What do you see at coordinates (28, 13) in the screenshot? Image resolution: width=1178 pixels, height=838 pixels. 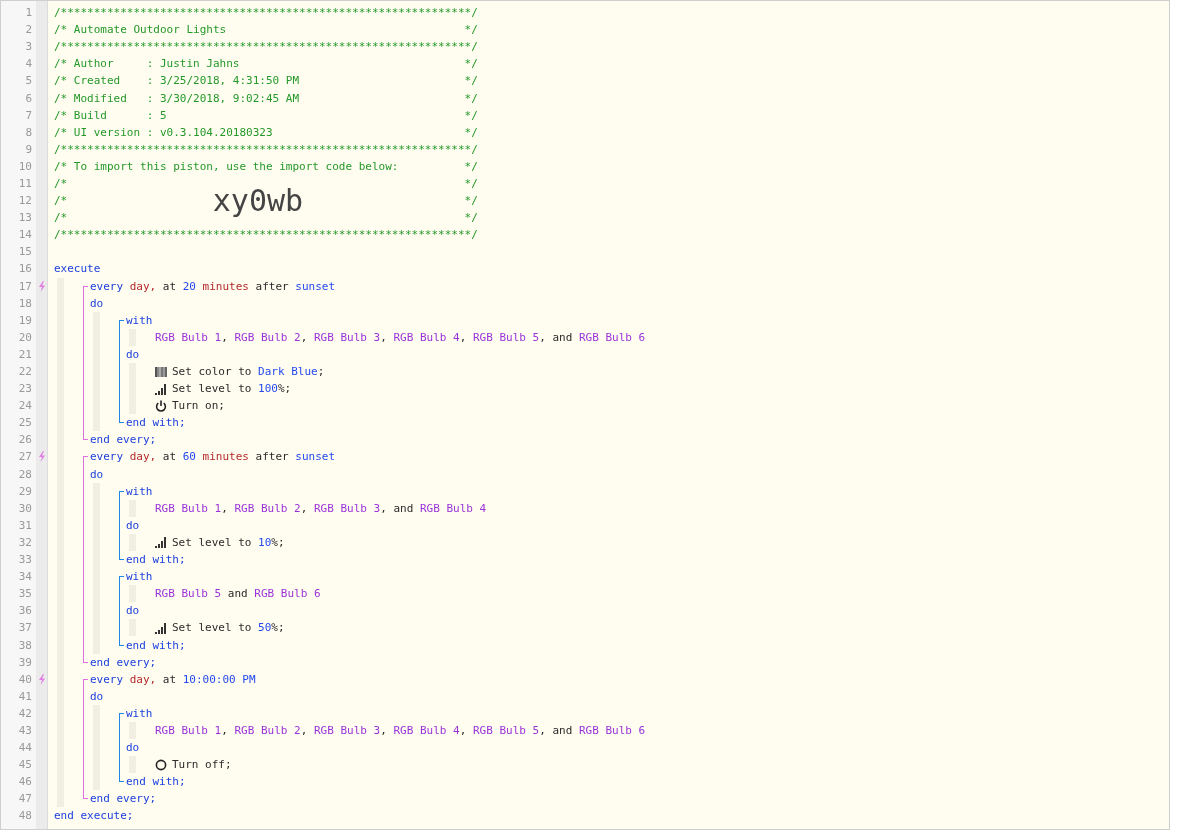 I see `line-number: 1` at bounding box center [28, 13].